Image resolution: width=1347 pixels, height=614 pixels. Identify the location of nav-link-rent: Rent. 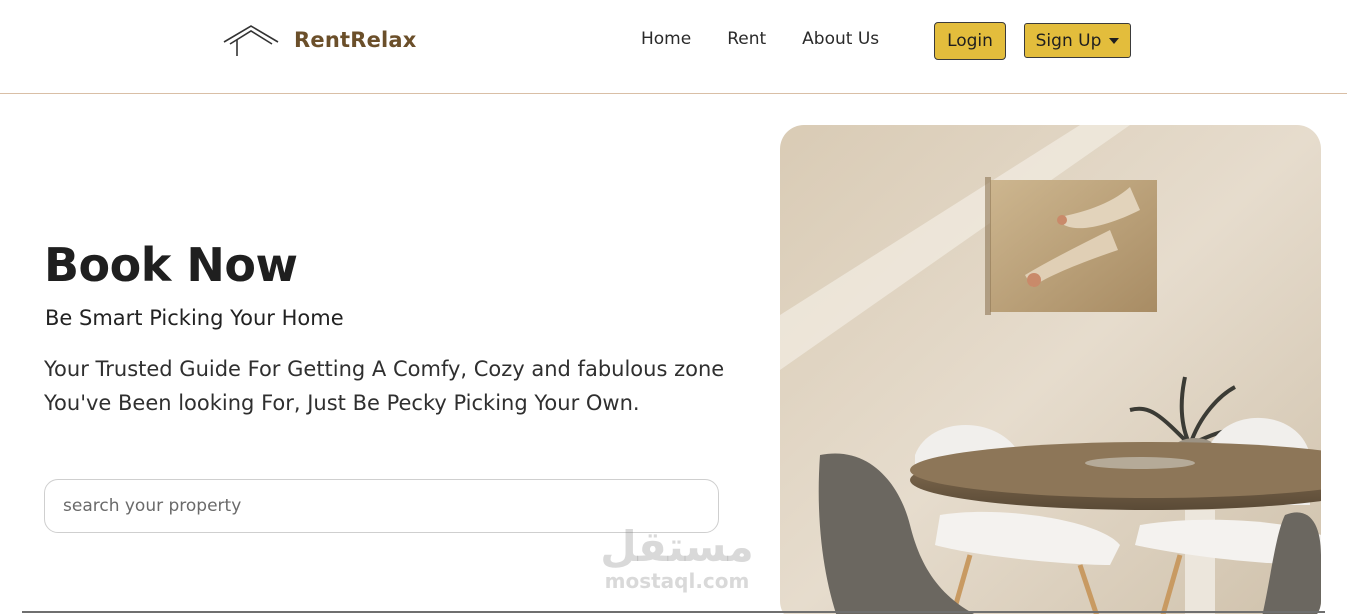
(746, 39).